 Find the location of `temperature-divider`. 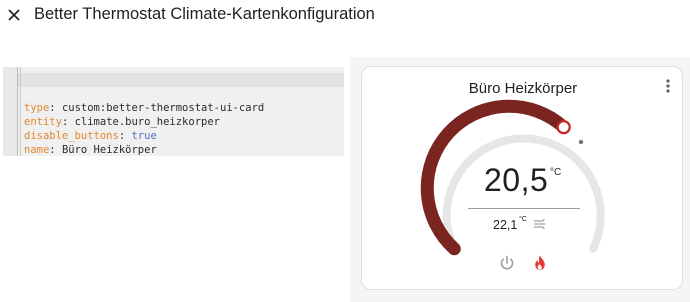

temperature-divider is located at coordinates (524, 208).